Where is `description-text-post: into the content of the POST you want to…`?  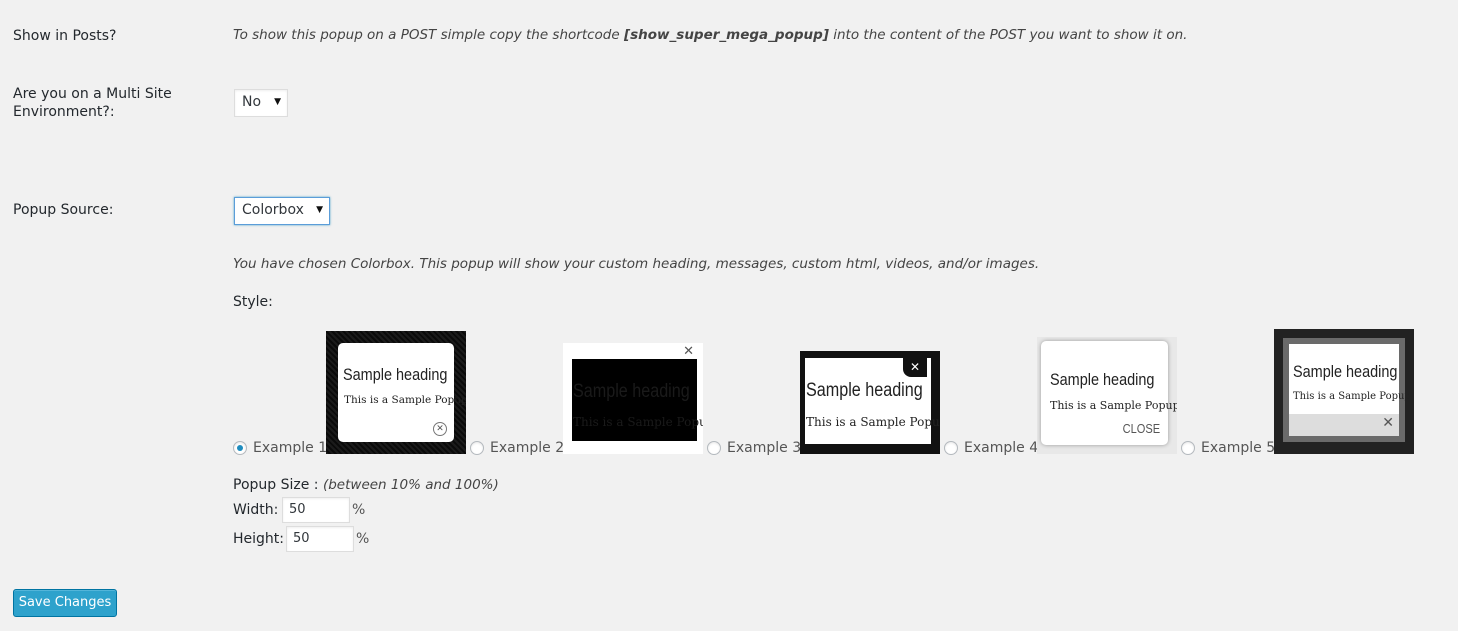
description-text-post: into the content of the POST you want to… is located at coordinates (1008, 35).